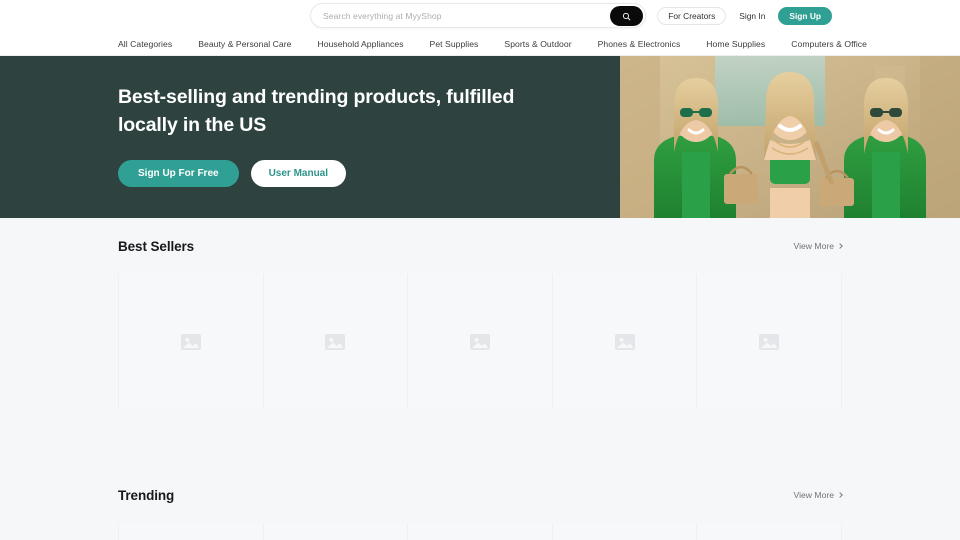 The width and height of the screenshot is (960, 540). What do you see at coordinates (480, 495) in the screenshot?
I see `trending-header: Trending View More` at bounding box center [480, 495].